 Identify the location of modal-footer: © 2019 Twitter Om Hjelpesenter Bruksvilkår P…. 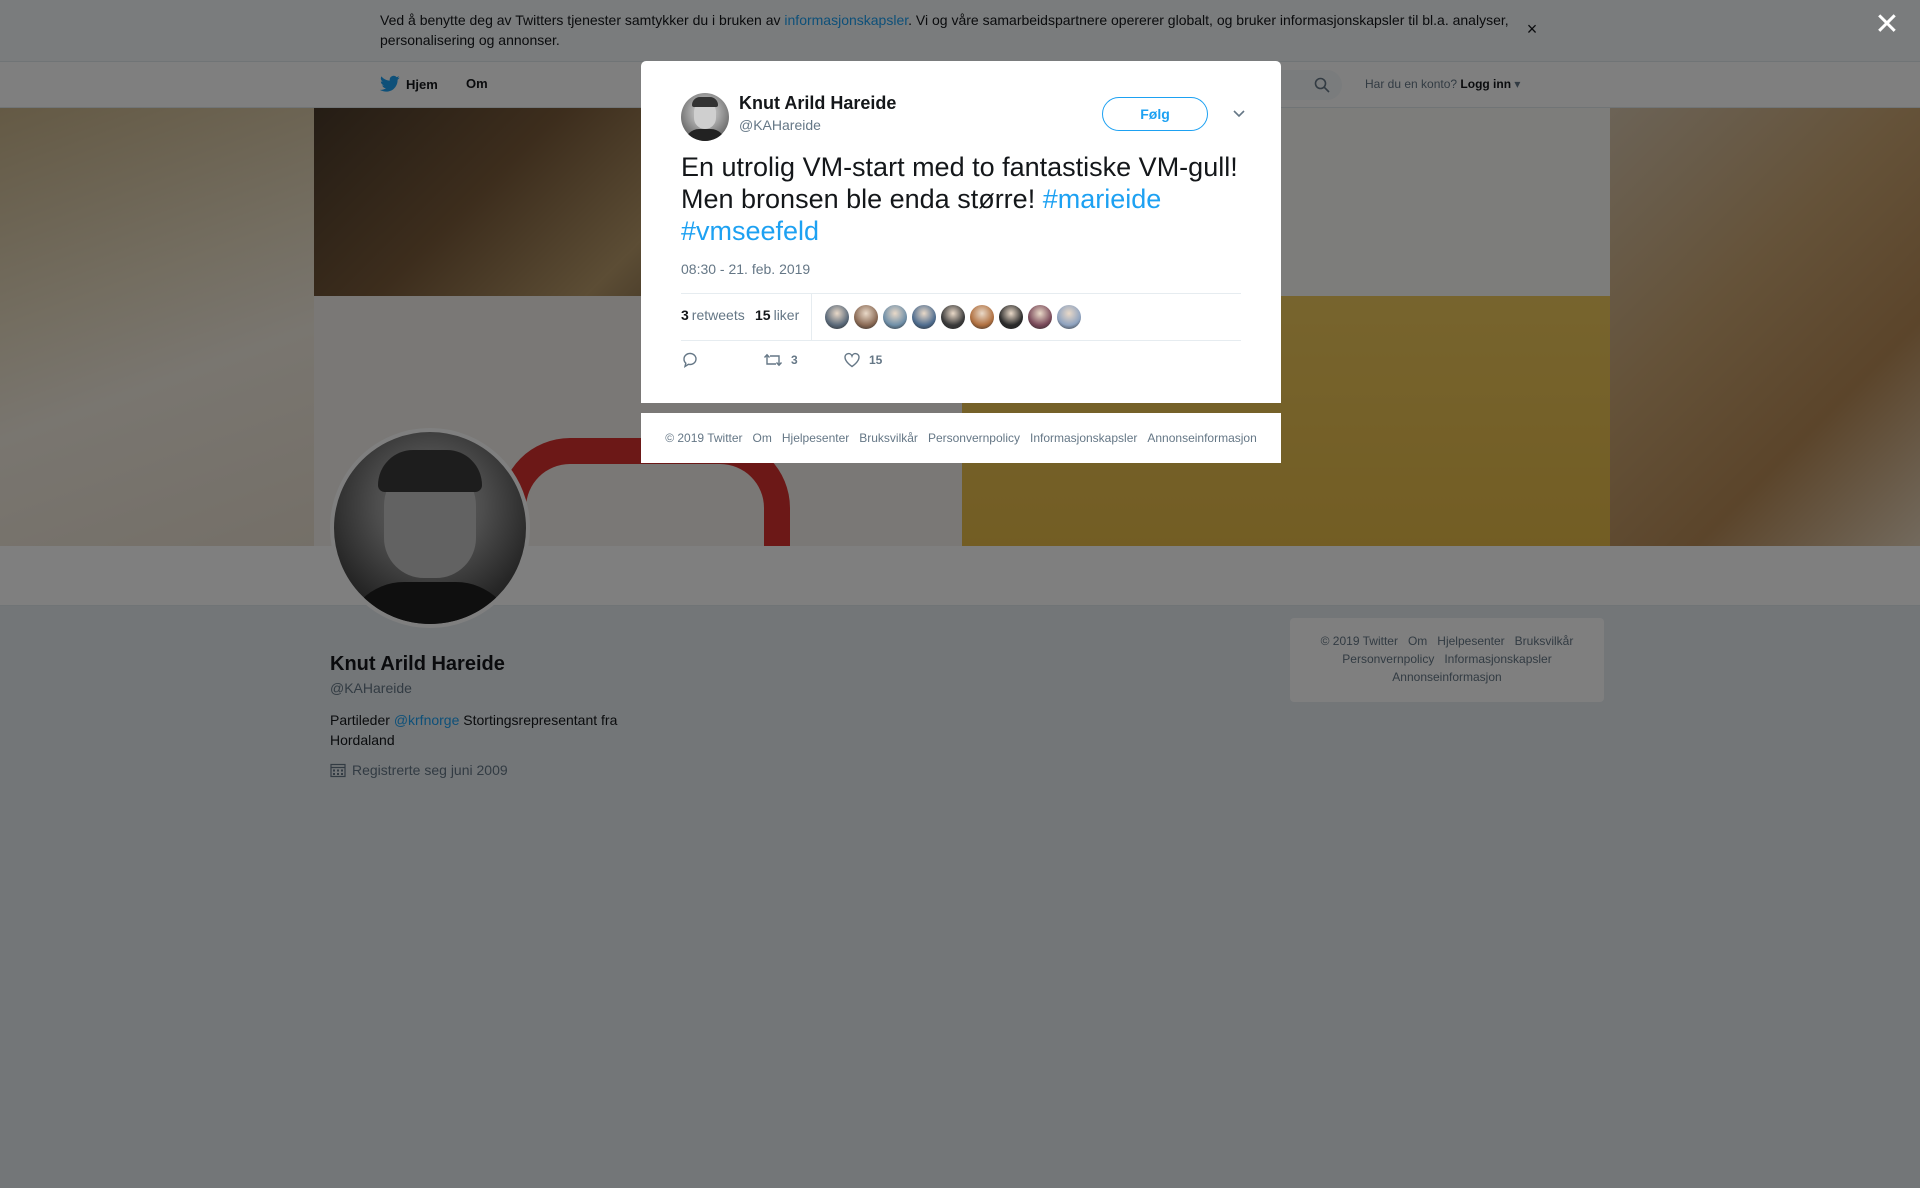
(961, 438).